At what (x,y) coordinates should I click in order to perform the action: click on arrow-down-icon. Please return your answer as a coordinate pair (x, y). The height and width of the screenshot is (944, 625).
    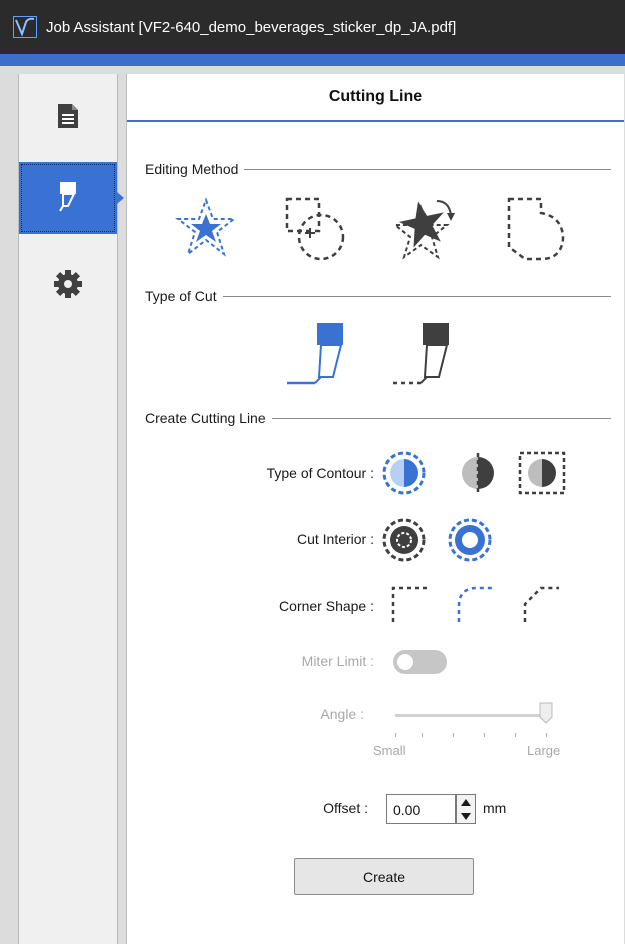
    Looking at the image, I should click on (466, 816).